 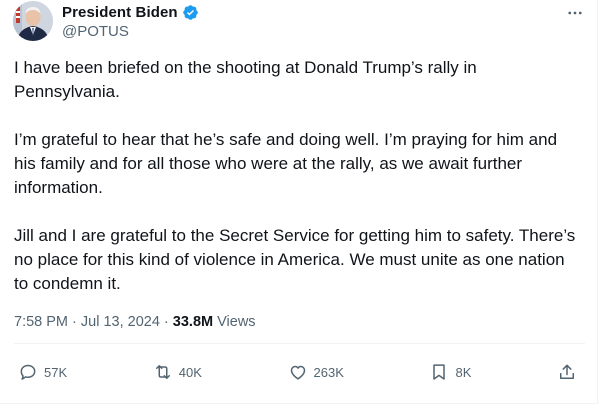 I want to click on bookmark-count: 8K, so click(x=463, y=372).